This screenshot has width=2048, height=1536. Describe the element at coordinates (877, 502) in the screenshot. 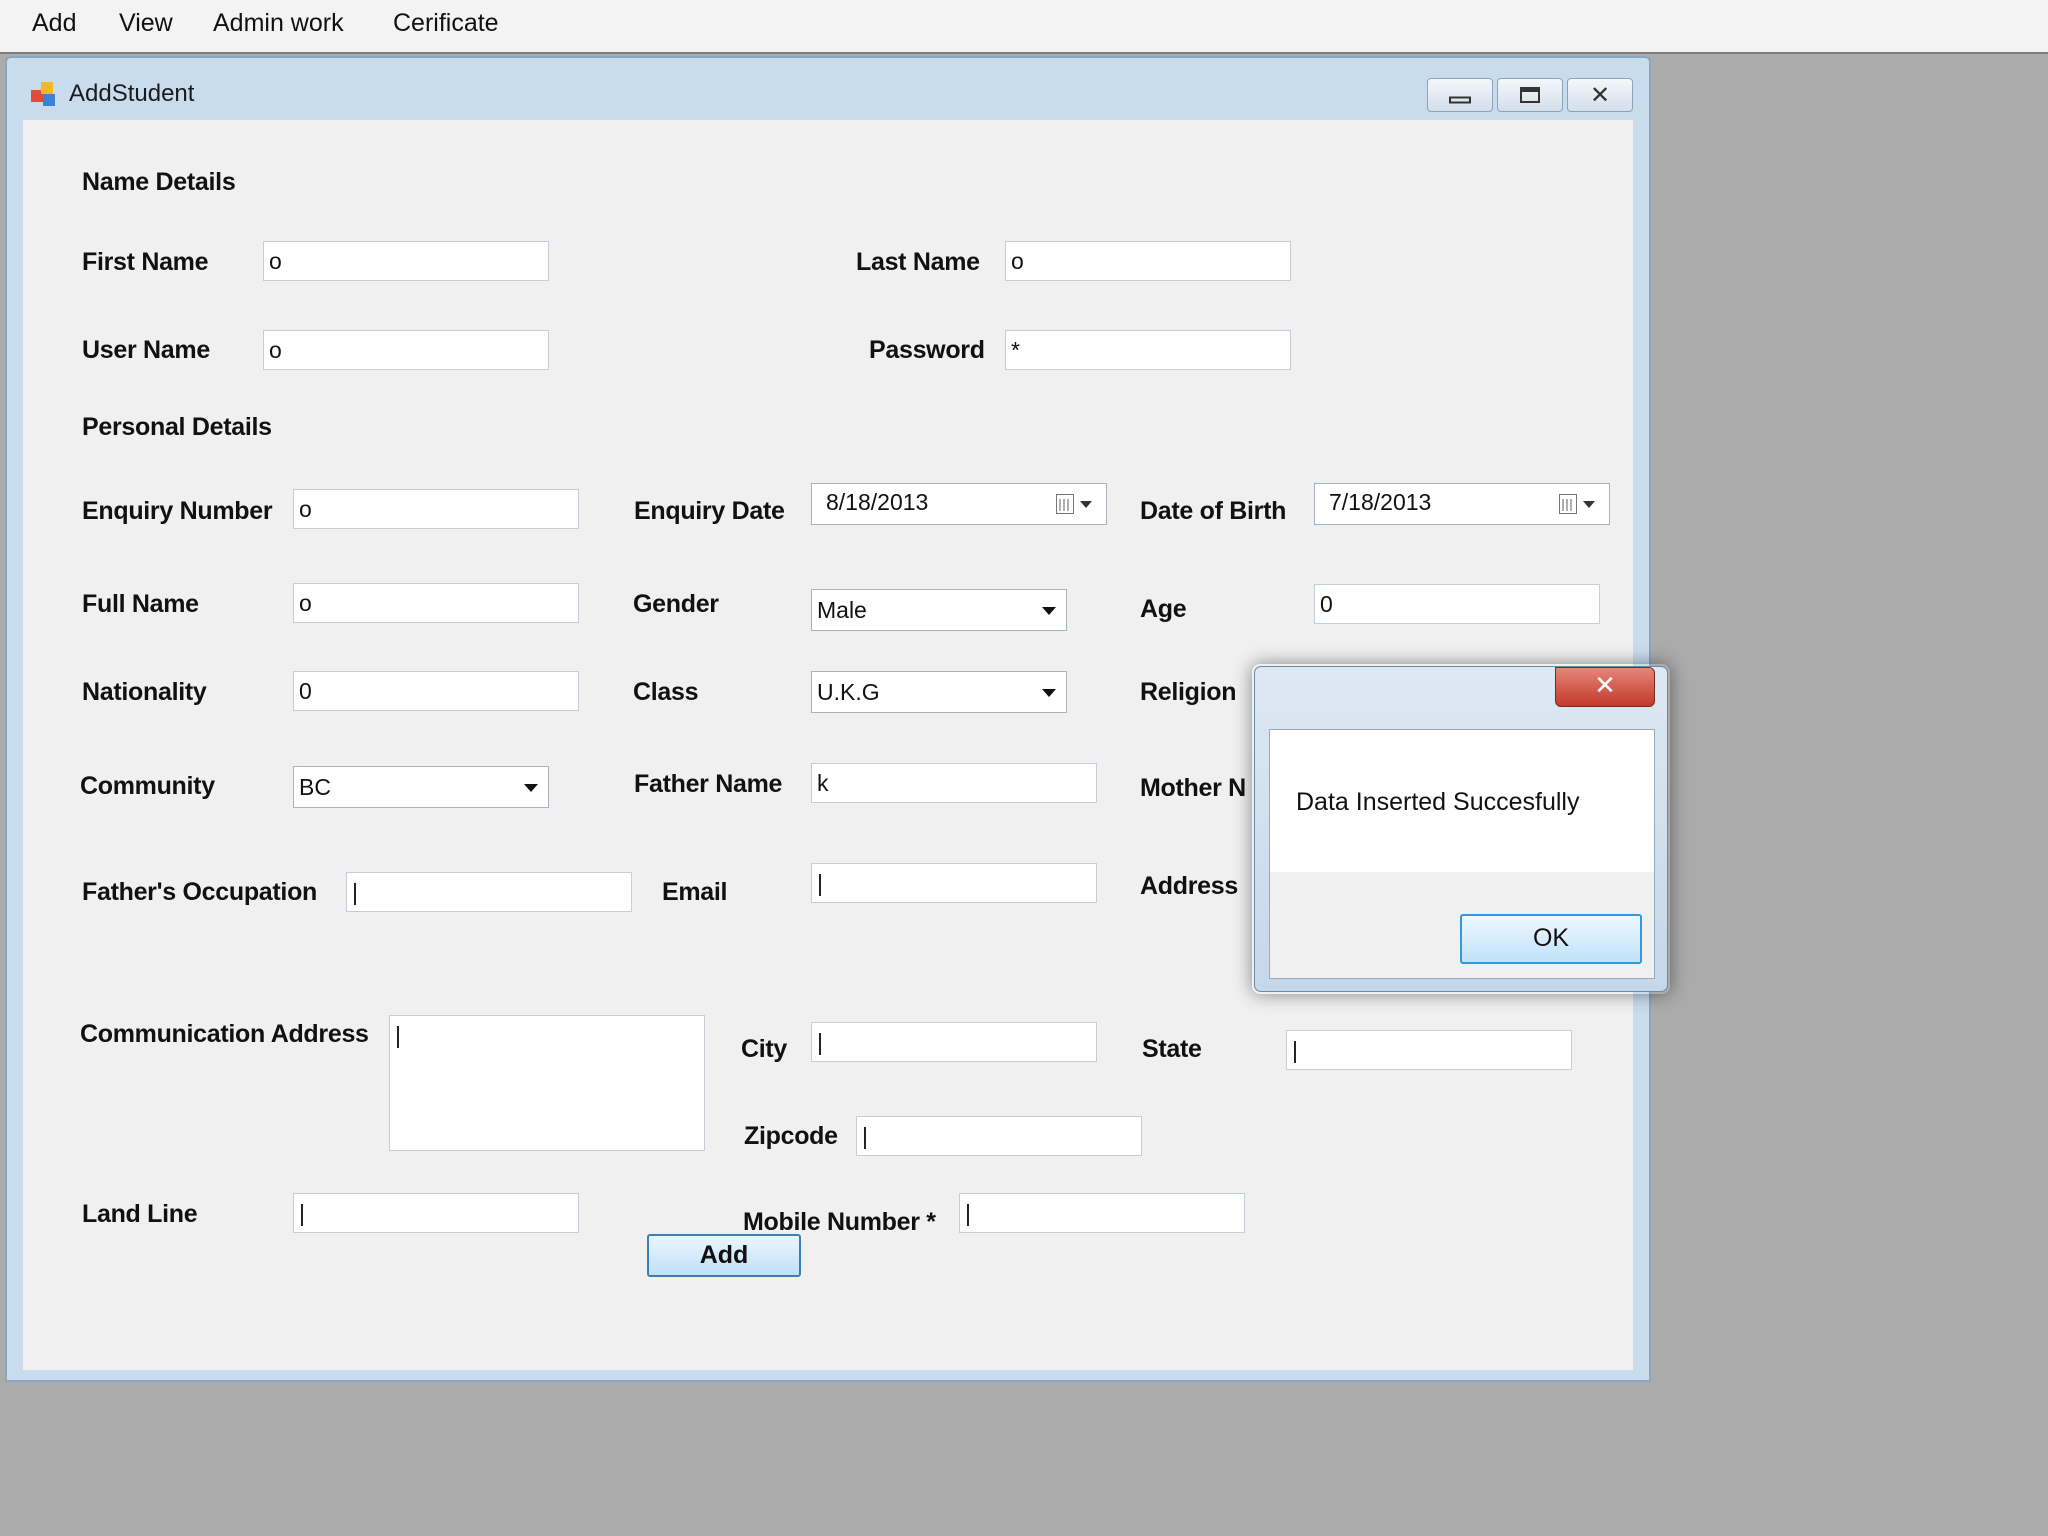

I see `enquiry-date-value: 8/18/2013` at that location.